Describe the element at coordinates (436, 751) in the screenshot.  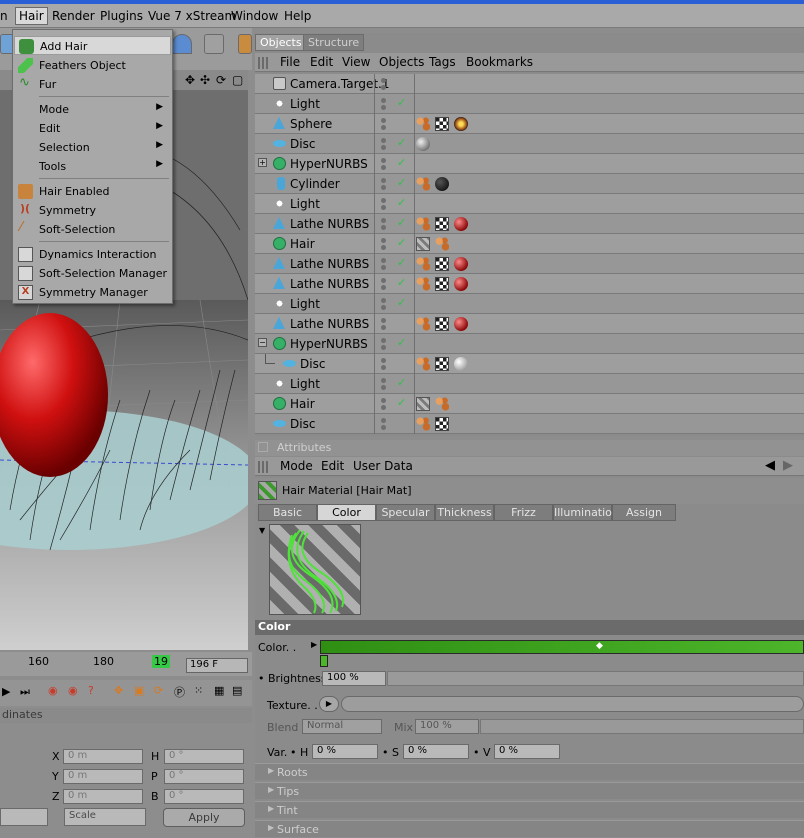
I see `var-s-field: 0 %` at that location.